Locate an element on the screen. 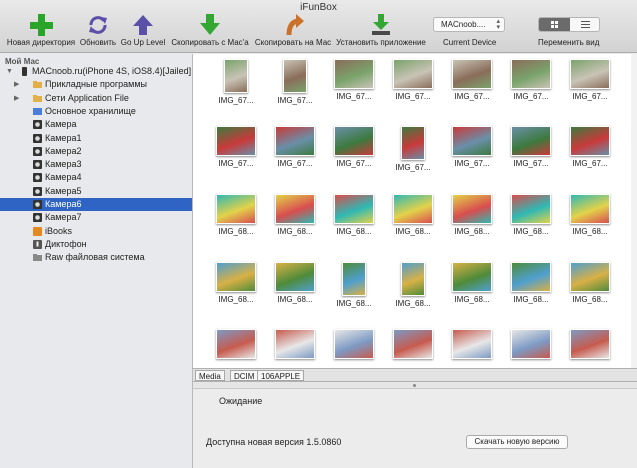 This screenshot has width=637, height=468. install-app-button: Установить приложение is located at coordinates (381, 30).